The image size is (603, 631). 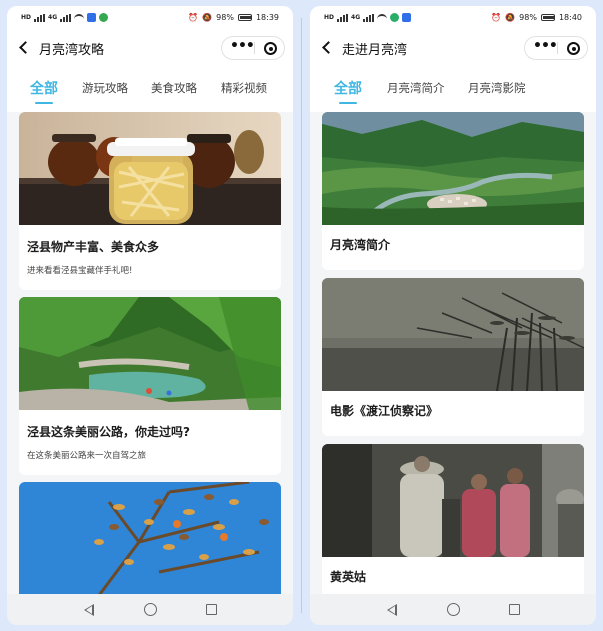 I want to click on article-card: 月亮湾简介, so click(x=453, y=191).